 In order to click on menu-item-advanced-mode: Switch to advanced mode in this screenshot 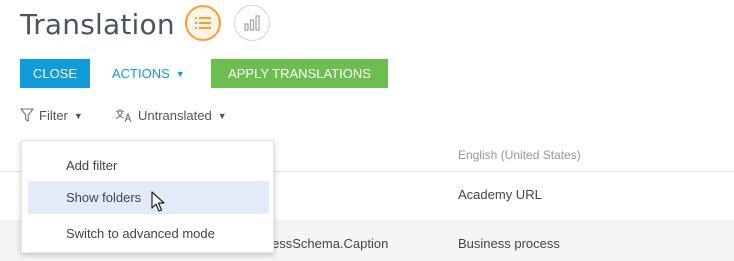, I will do `click(148, 233)`.